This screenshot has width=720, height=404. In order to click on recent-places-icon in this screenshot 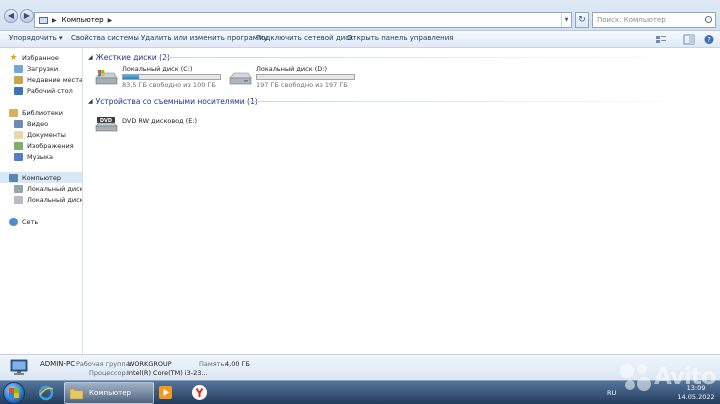, I will do `click(18, 79)`.